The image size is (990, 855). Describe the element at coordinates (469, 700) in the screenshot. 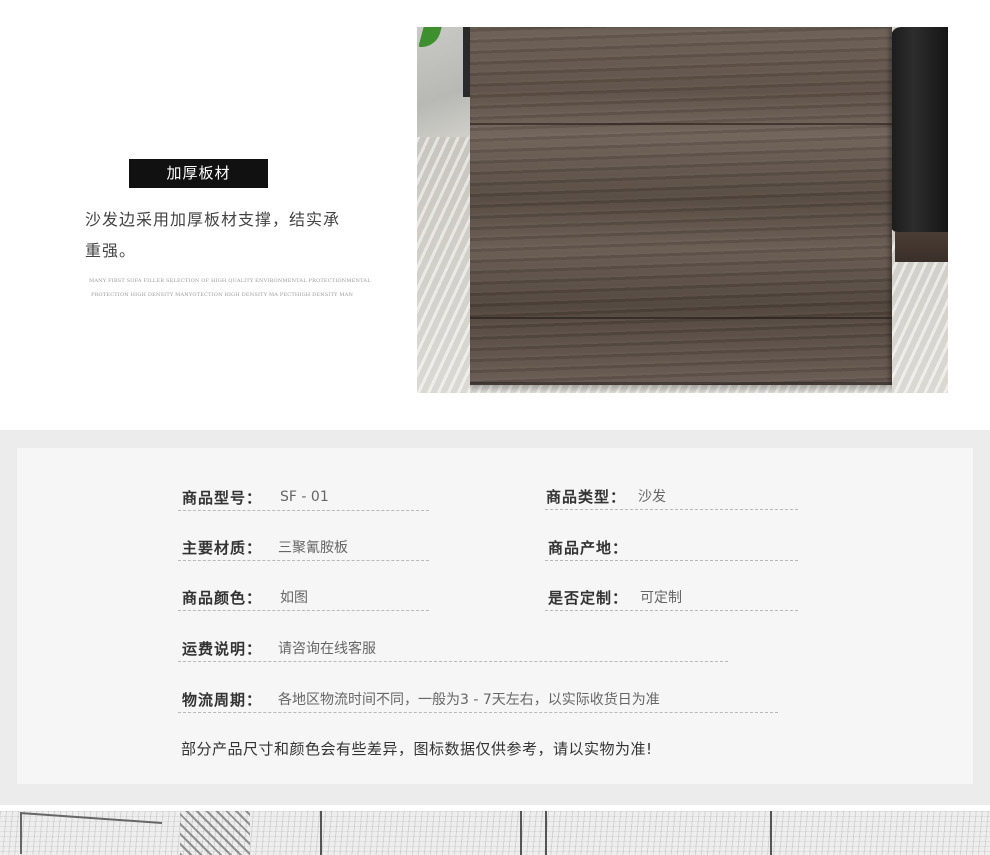

I see `spec-value: 各地区物流时间不同，一般为3 - 7天左右，以实际收货日为准` at that location.